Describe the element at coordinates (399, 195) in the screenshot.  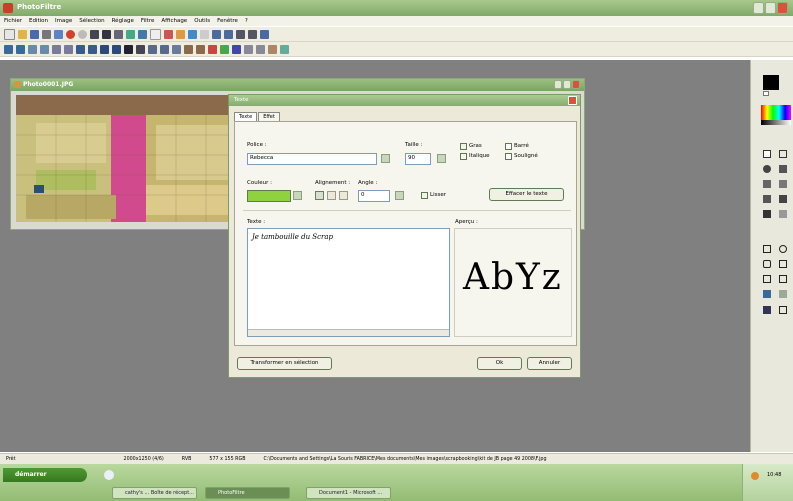
I see `angle-spinner` at that location.